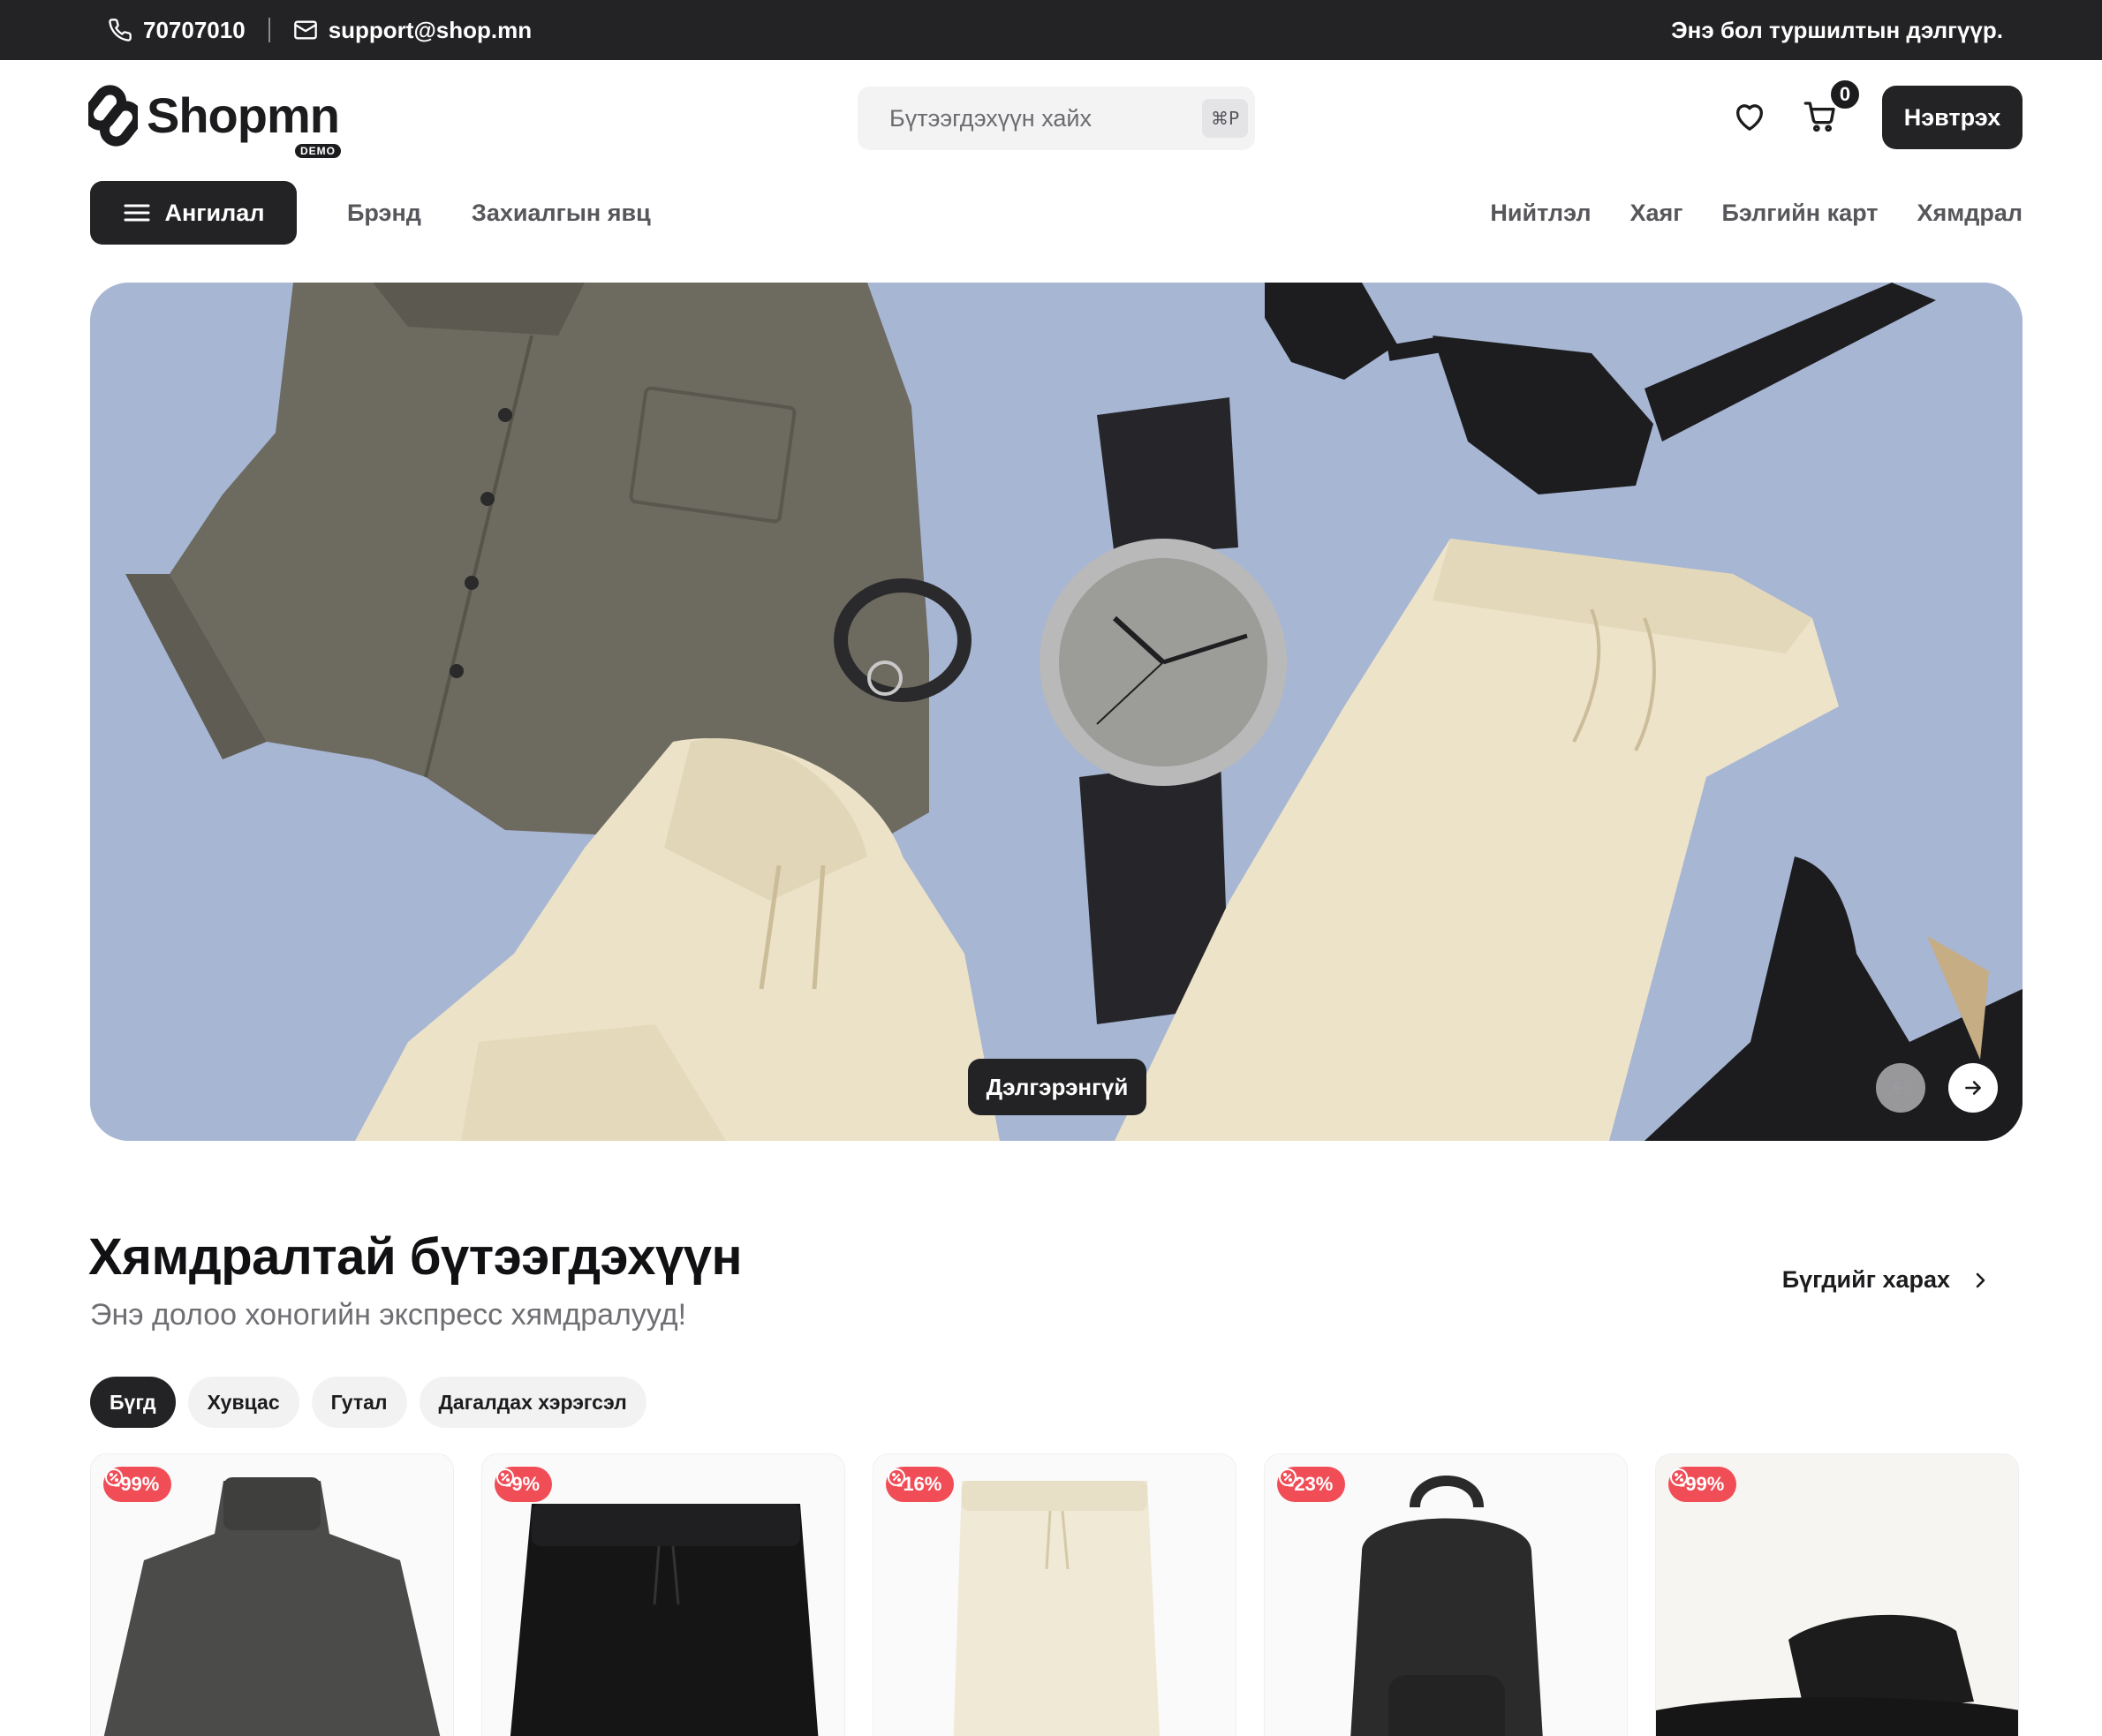  I want to click on filter-chip-clothing: Хувцас, so click(243, 1403).